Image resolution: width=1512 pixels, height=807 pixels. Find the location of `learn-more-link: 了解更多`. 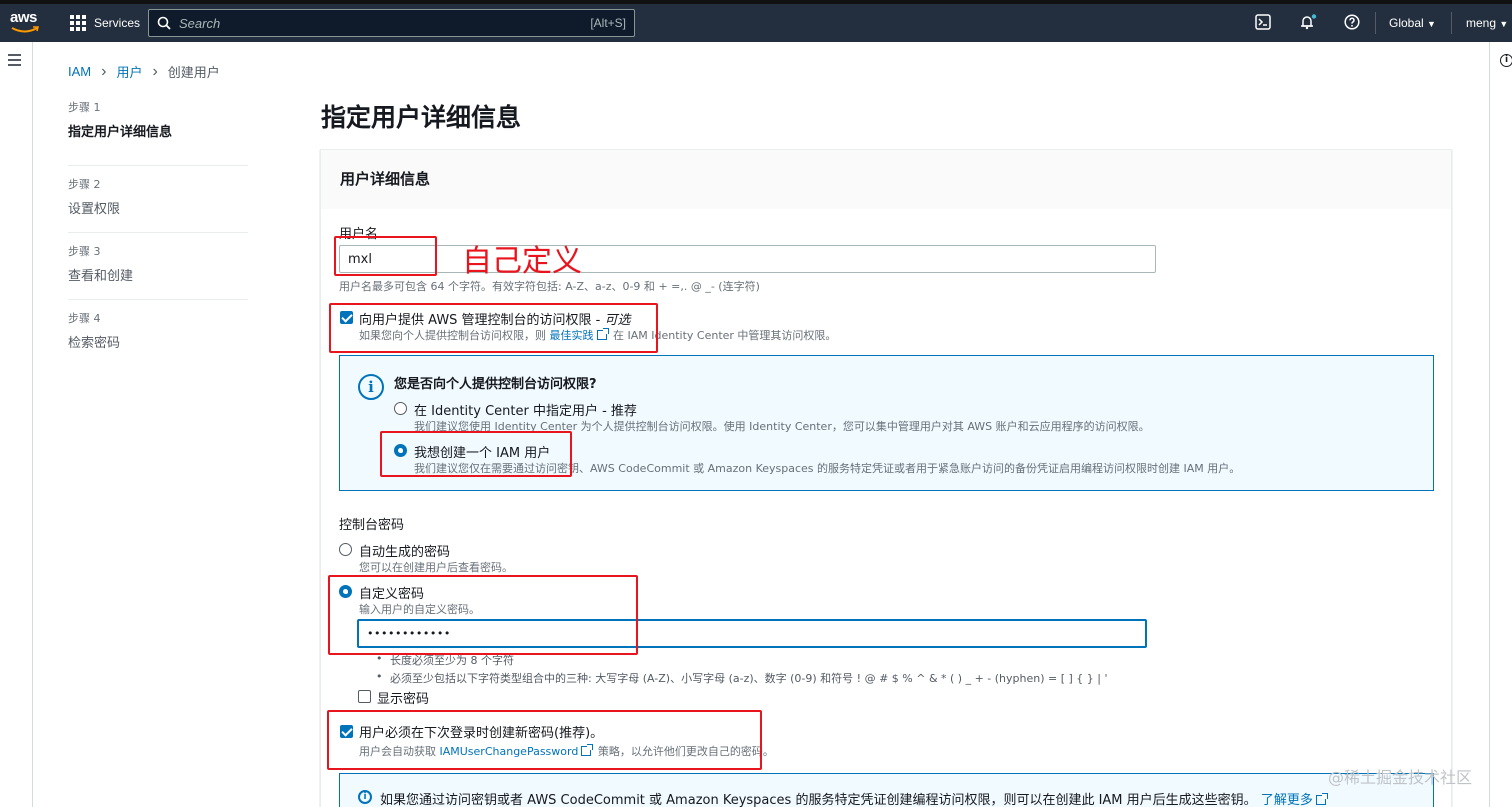

learn-more-link: 了解更多 is located at coordinates (1287, 800).